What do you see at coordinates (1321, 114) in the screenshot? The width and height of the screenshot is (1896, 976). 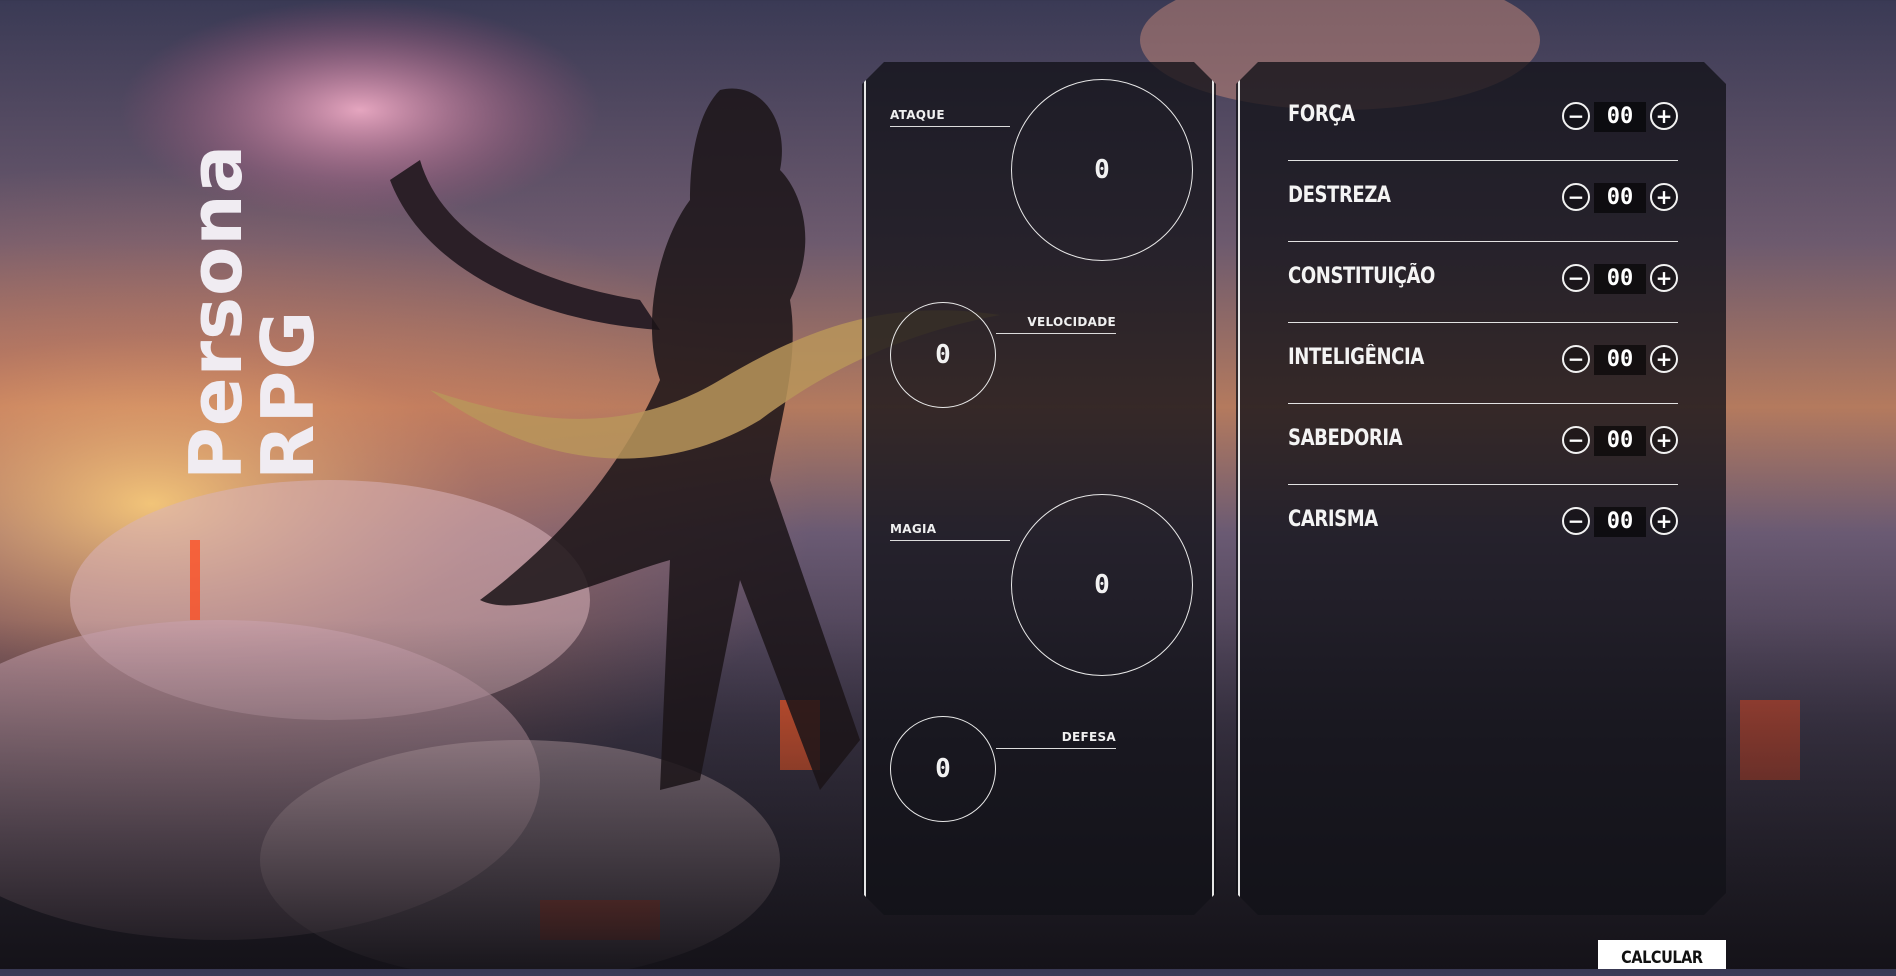 I see `attribute-name: FORÇA` at bounding box center [1321, 114].